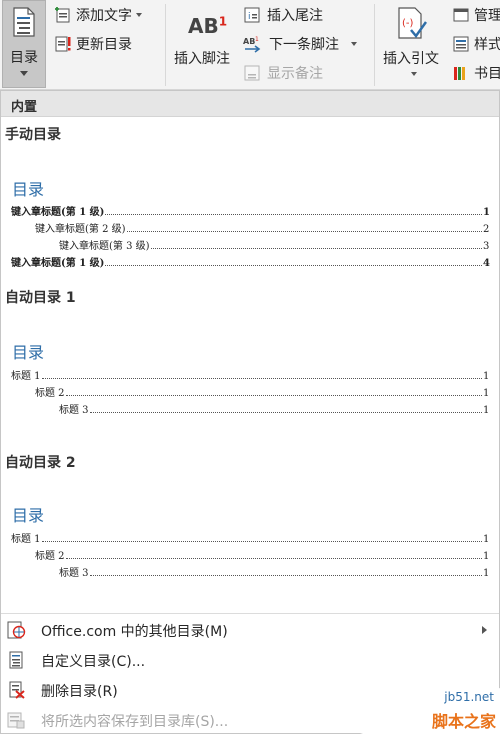 Image resolution: width=500 pixels, height=734 pixels. I want to click on insert-endnote-button: i 插入尾注, so click(283, 15).